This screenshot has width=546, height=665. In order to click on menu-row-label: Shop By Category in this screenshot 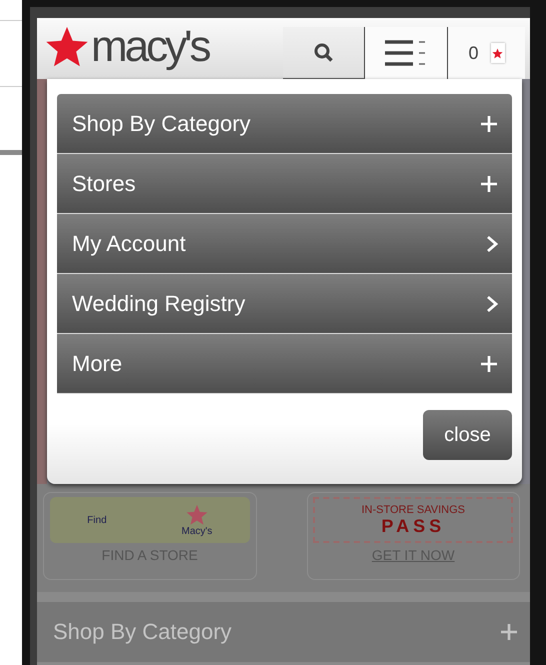, I will do `click(142, 632)`.